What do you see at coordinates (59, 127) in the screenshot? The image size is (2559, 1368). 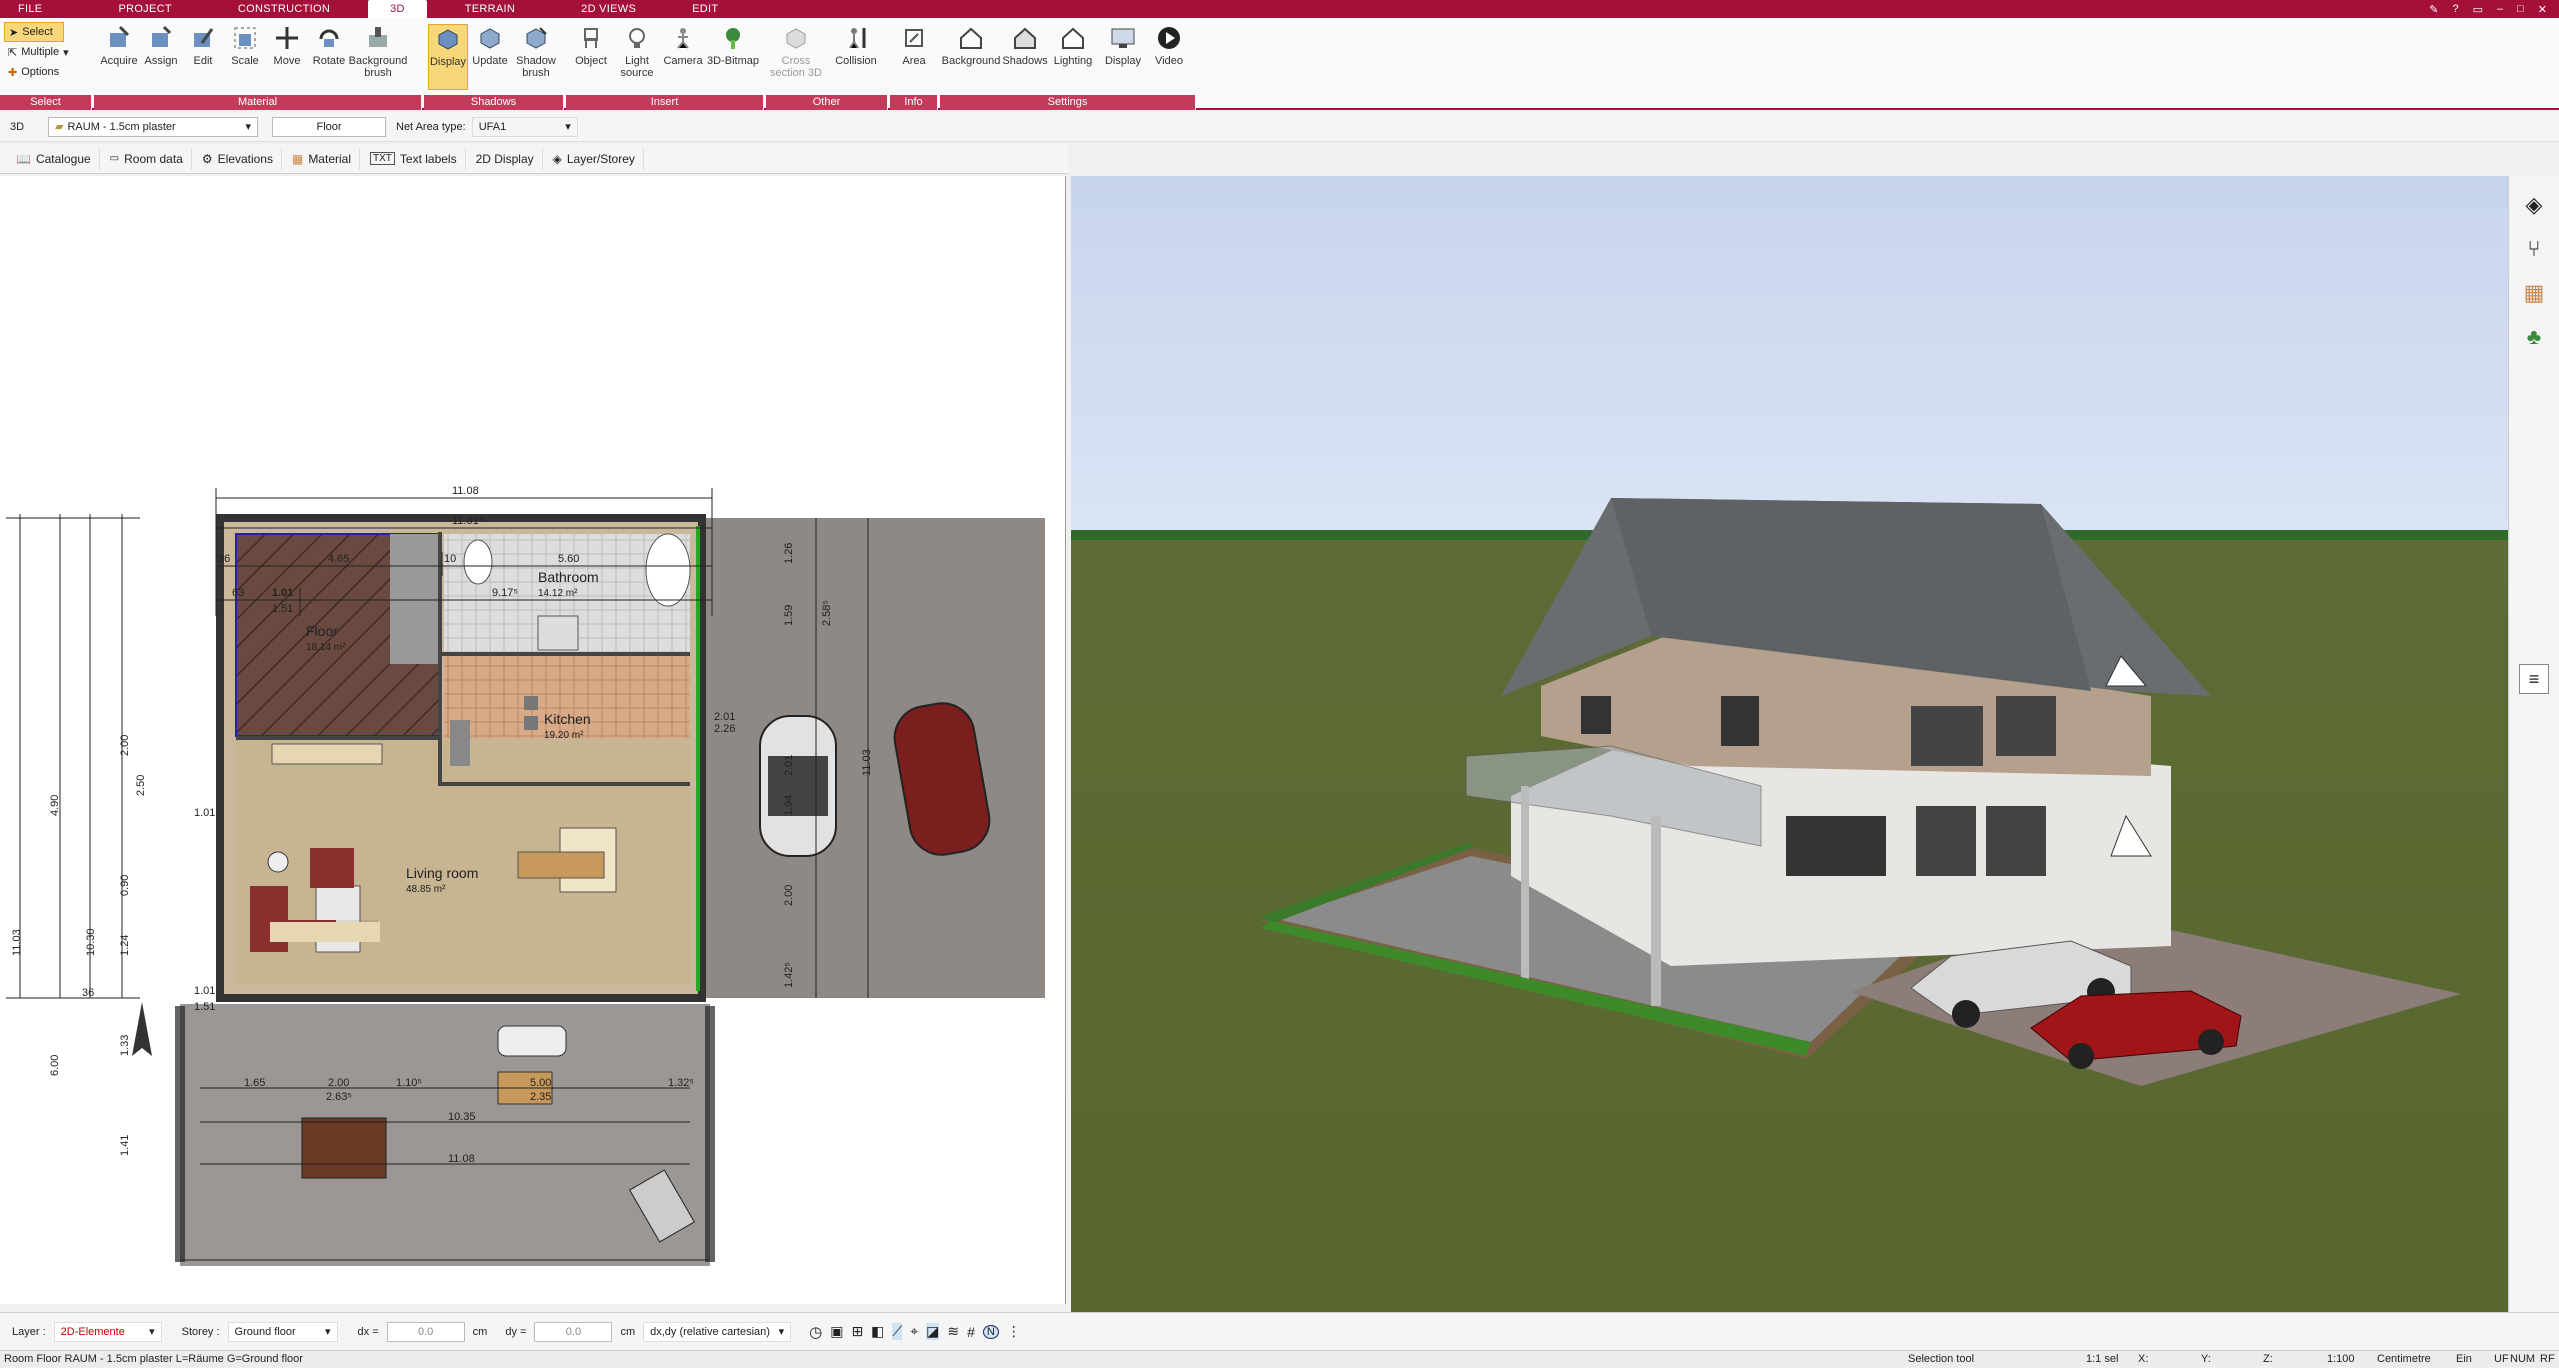 I see `folder-icon: ▰` at bounding box center [59, 127].